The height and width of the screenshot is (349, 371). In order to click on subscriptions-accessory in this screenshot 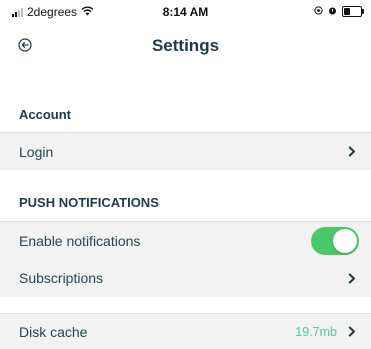, I will do `click(352, 278)`.